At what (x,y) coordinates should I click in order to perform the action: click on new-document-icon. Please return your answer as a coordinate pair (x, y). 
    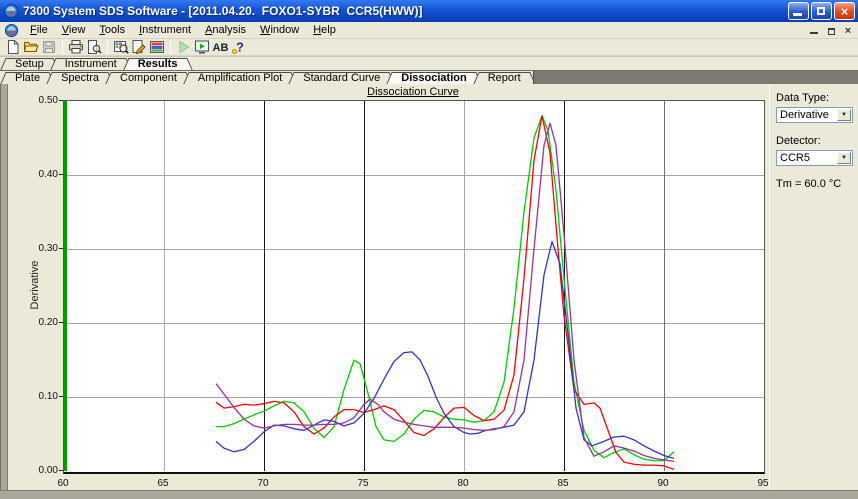
    Looking at the image, I should click on (13, 47).